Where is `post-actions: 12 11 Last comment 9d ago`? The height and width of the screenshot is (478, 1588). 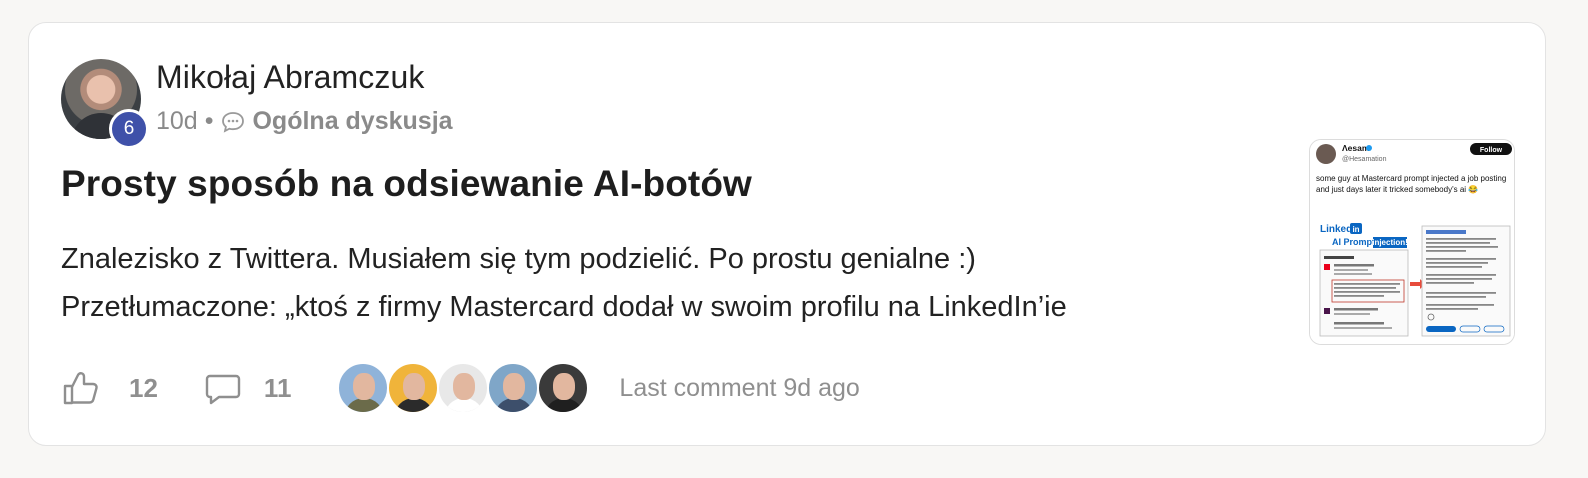 post-actions: 12 11 Last comment 9d ago is located at coordinates (460, 388).